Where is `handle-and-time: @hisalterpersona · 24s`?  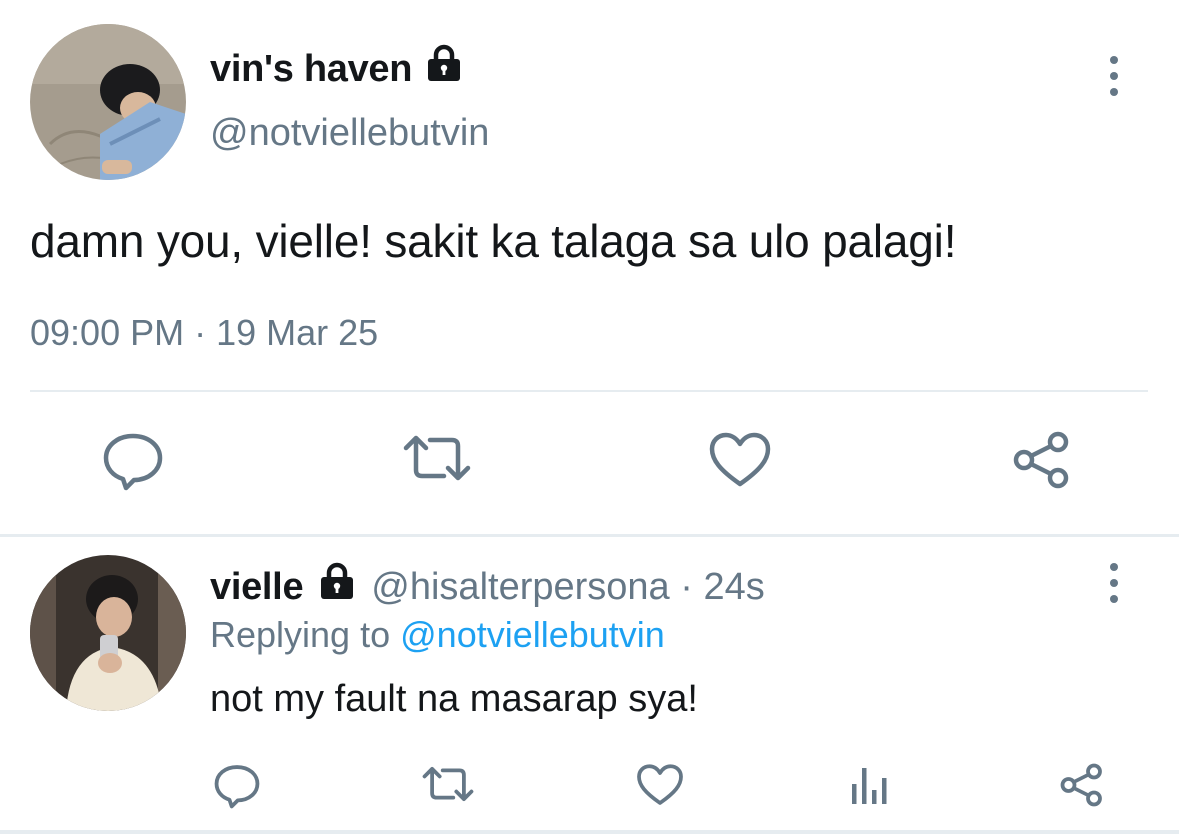 handle-and-time: @hisalterpersona · 24s is located at coordinates (567, 587).